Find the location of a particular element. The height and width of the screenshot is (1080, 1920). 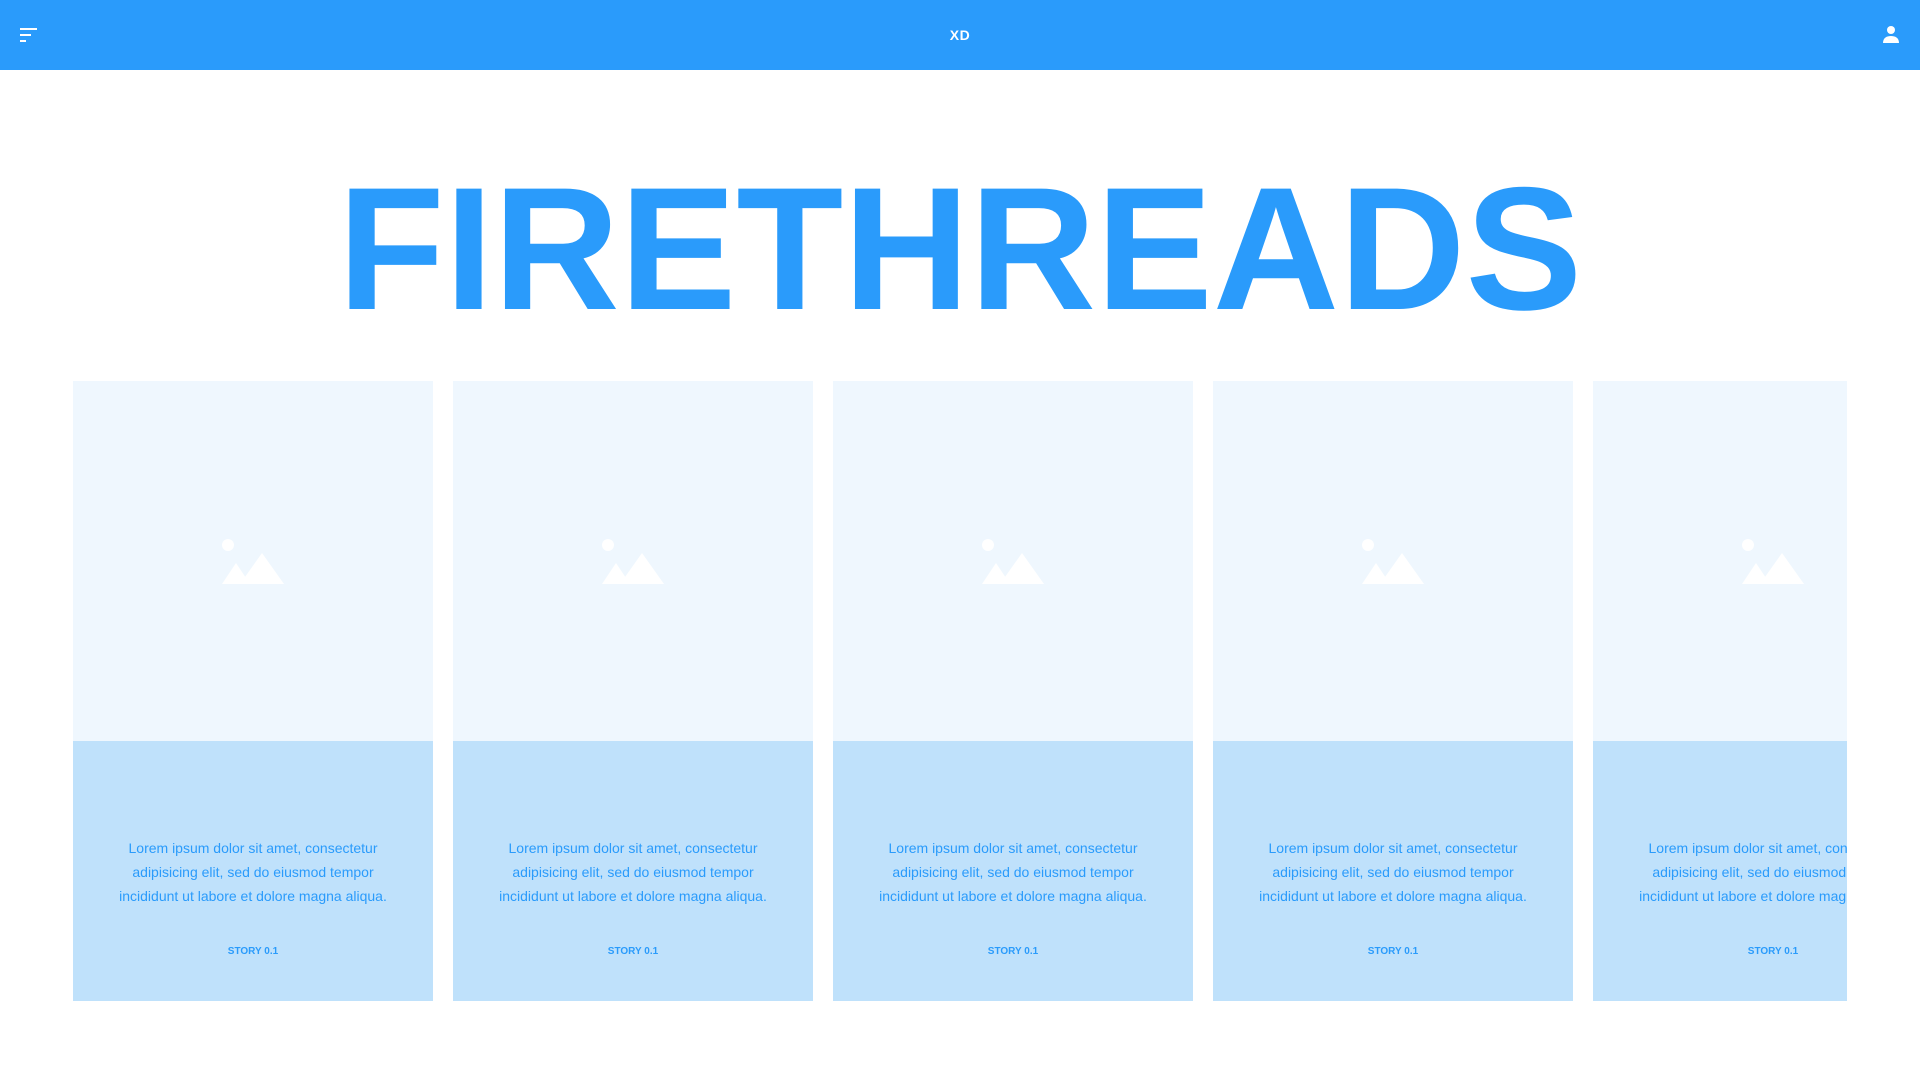

app-brand: XD is located at coordinates (960, 35).